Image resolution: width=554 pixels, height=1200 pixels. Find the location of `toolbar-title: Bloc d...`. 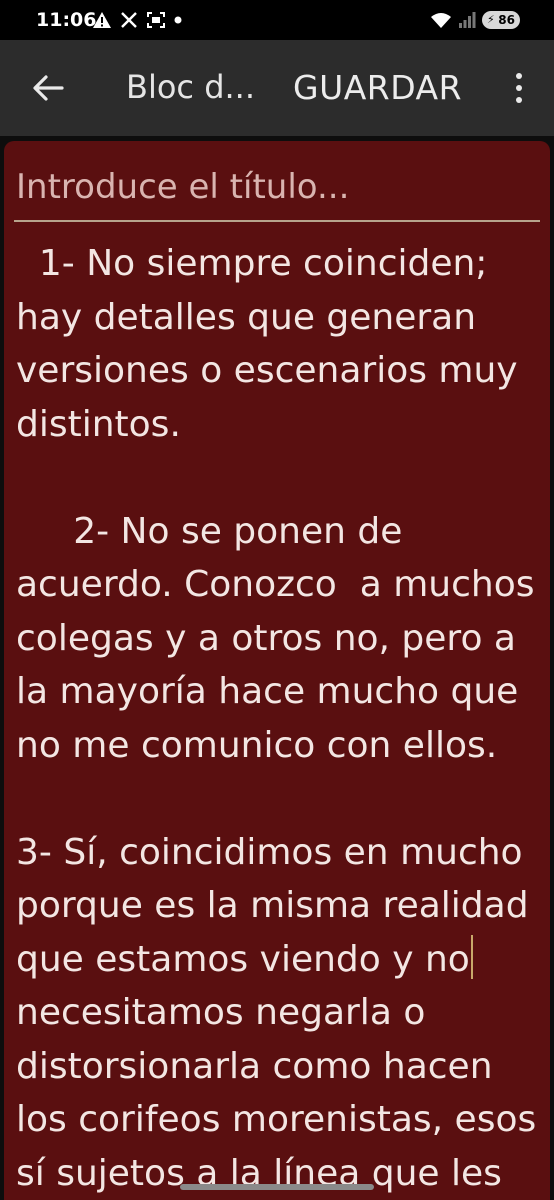

toolbar-title: Bloc d... is located at coordinates (191, 87).